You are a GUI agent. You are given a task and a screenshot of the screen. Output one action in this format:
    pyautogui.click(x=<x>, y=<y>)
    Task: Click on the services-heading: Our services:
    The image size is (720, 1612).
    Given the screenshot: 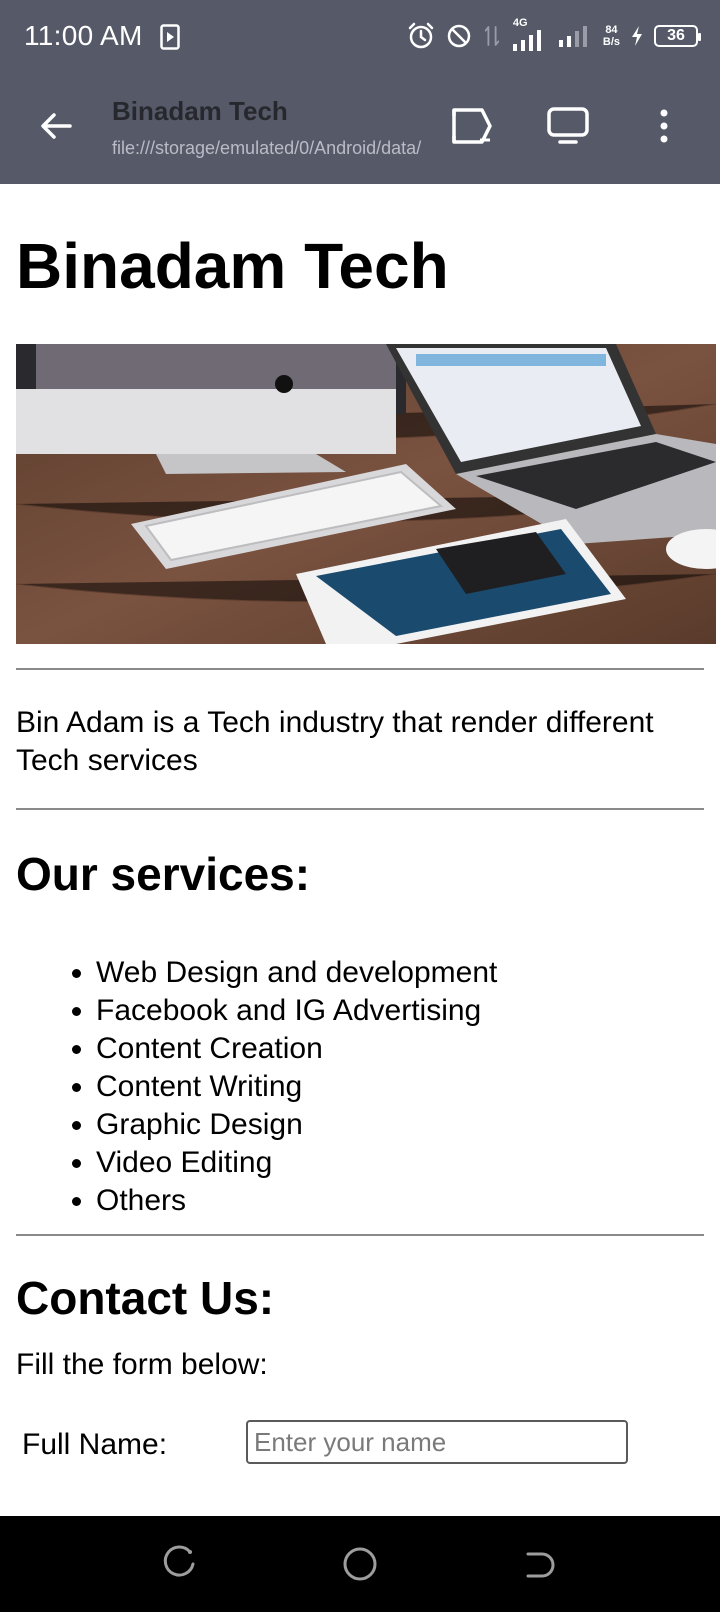 What is the action you would take?
    pyautogui.click(x=163, y=874)
    